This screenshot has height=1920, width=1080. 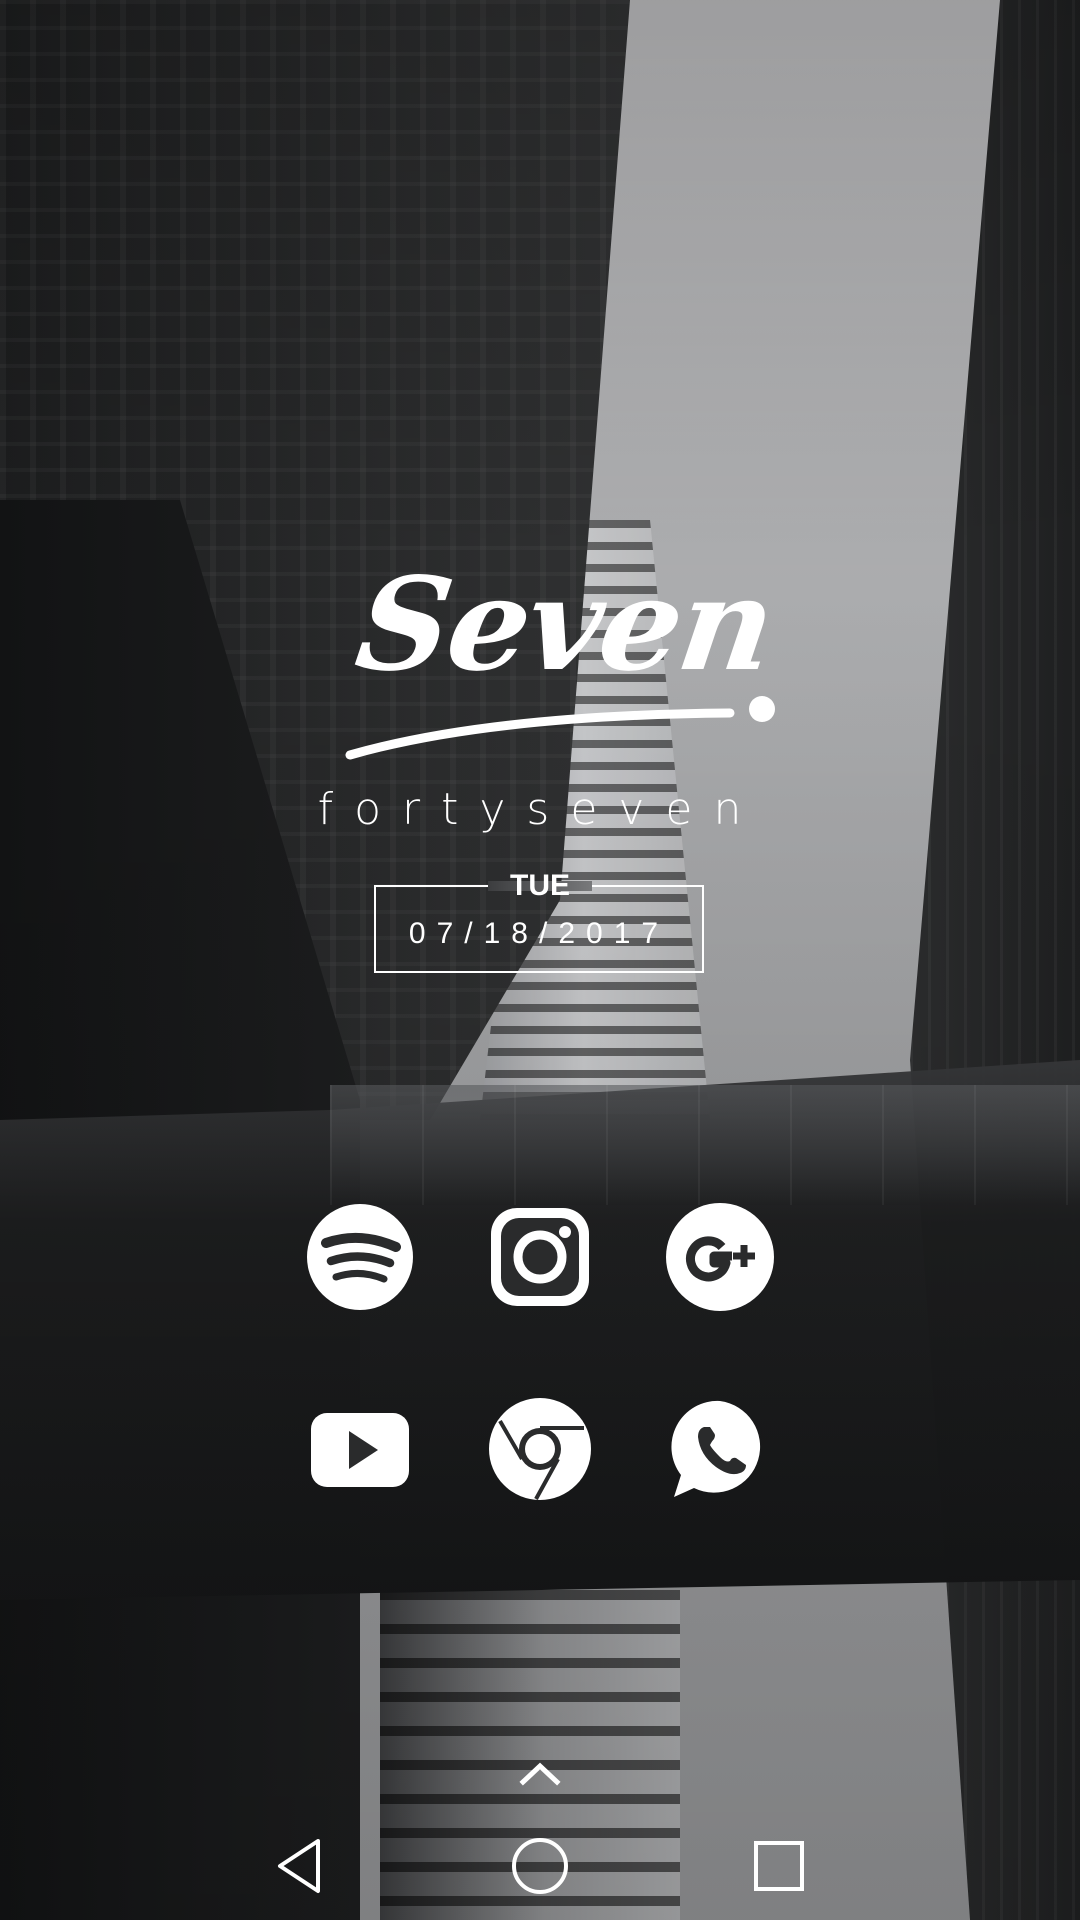 I want to click on spotify-app, so click(x=360, y=1257).